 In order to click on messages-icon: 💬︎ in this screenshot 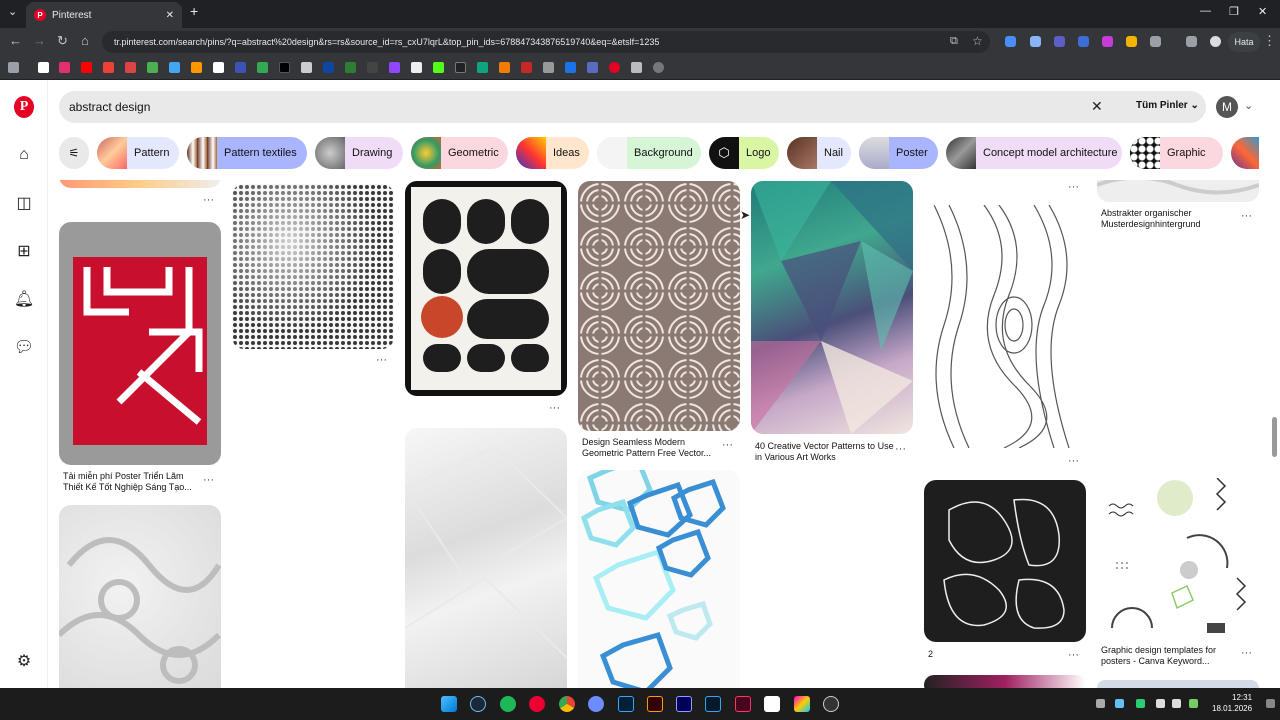, I will do `click(24, 347)`.